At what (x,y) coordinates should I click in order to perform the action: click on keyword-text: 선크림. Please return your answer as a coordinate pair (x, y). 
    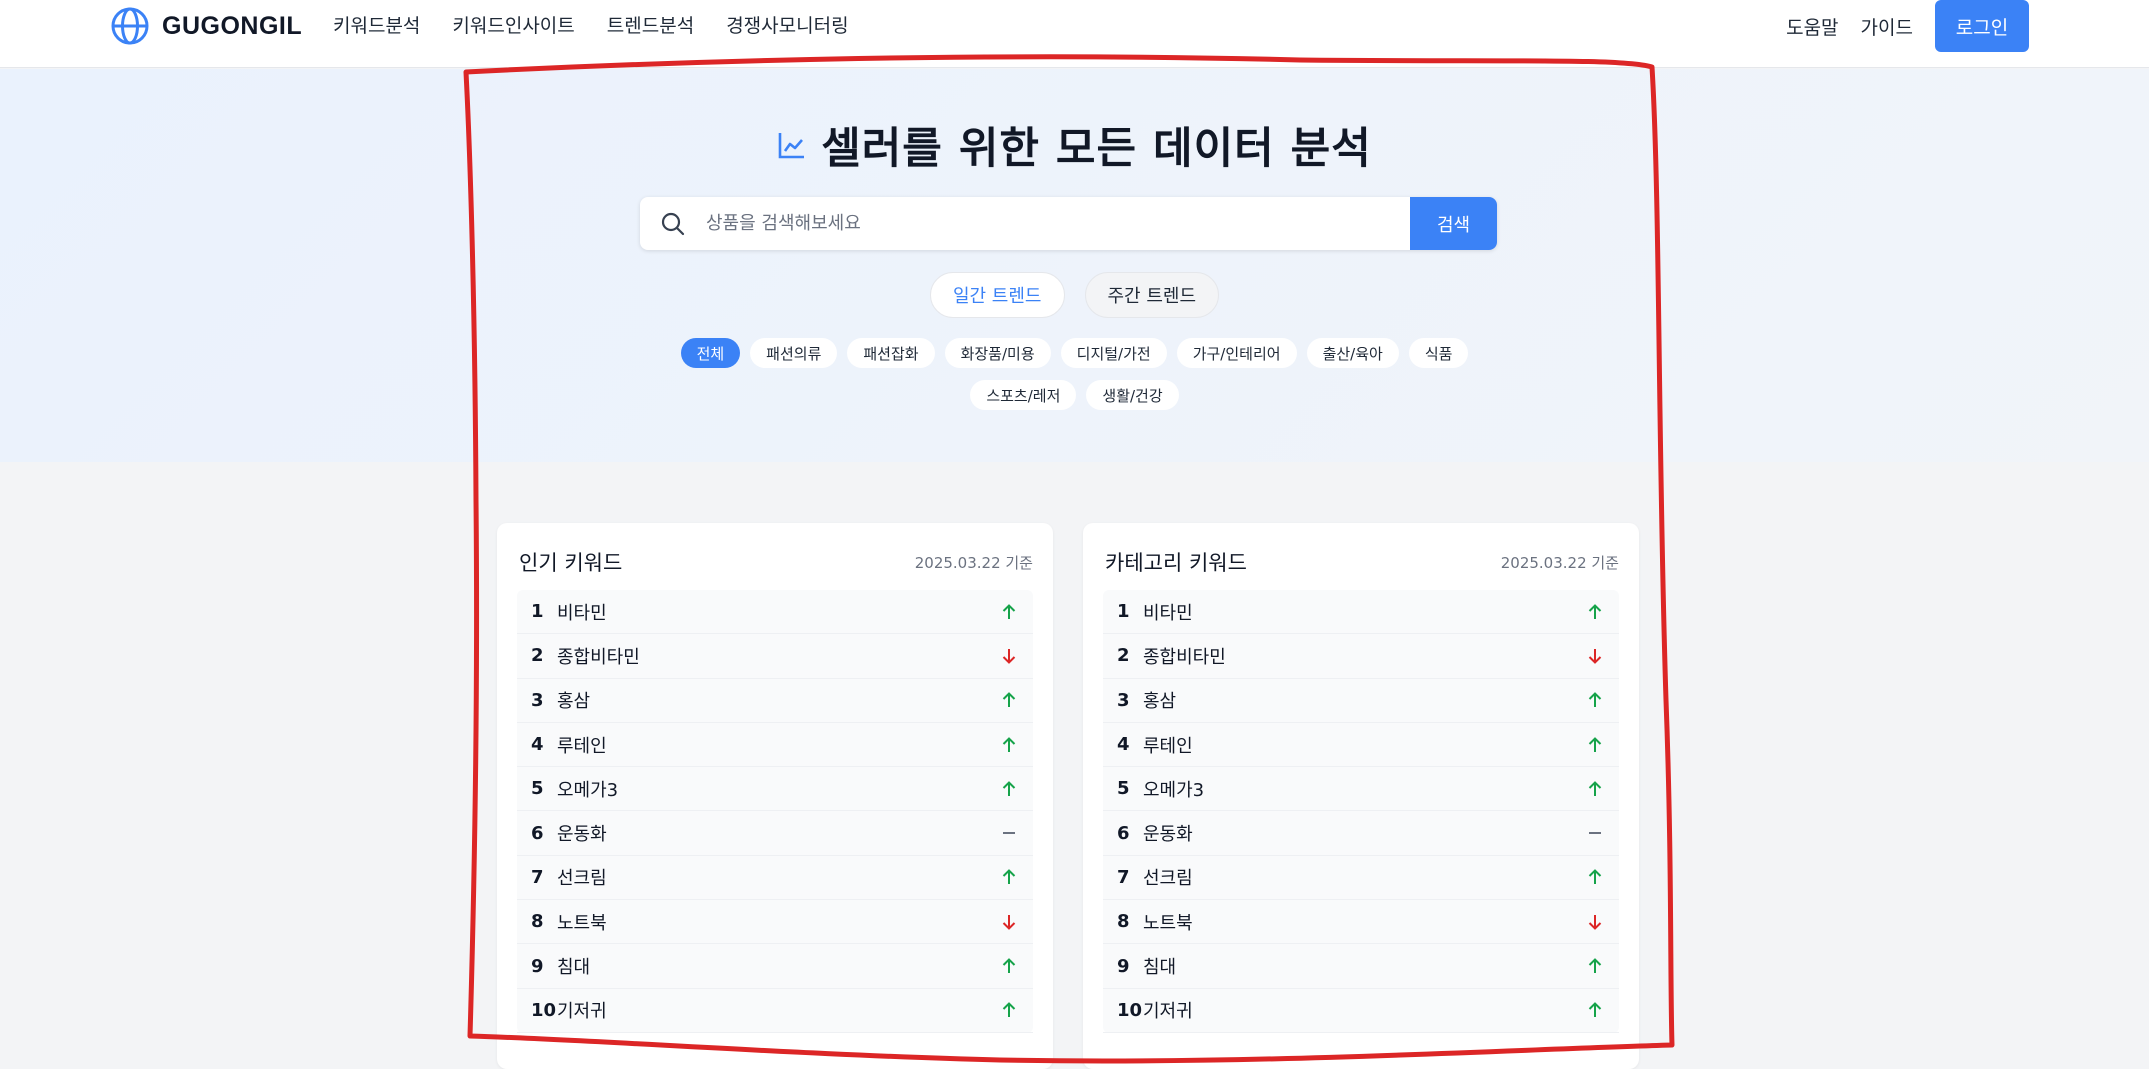
    Looking at the image, I should click on (582, 879).